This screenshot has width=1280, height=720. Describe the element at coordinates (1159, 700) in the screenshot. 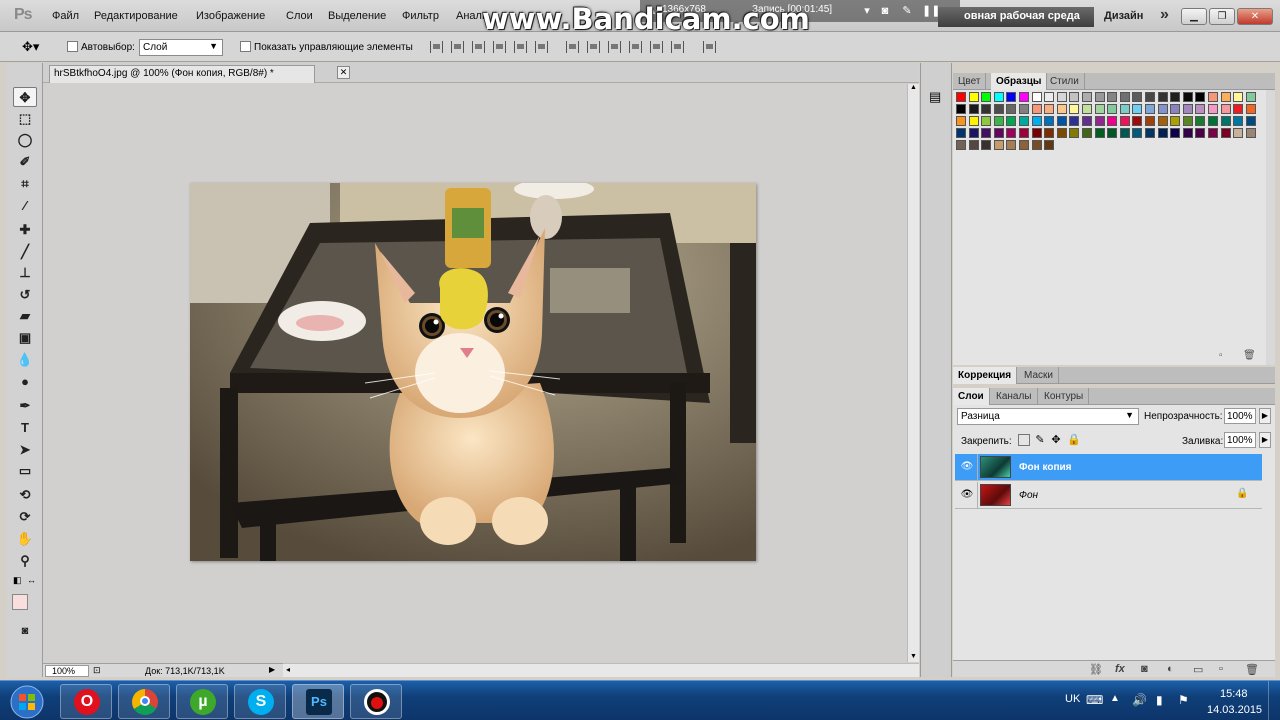

I see `network-icon: ▮` at that location.